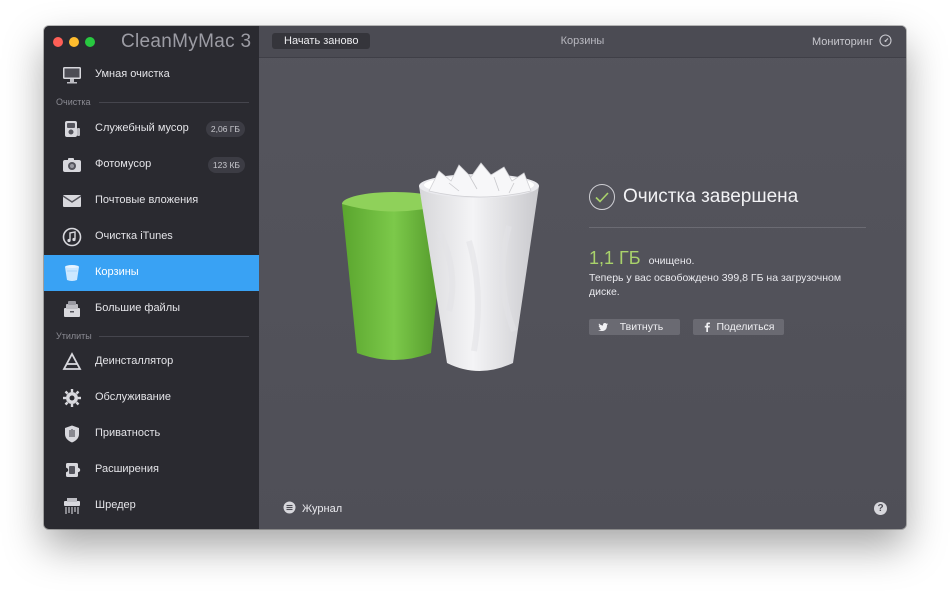 Image resolution: width=950 pixels, height=591 pixels. I want to click on cleanup-complete-heading: Очистка завершена, so click(693, 197).